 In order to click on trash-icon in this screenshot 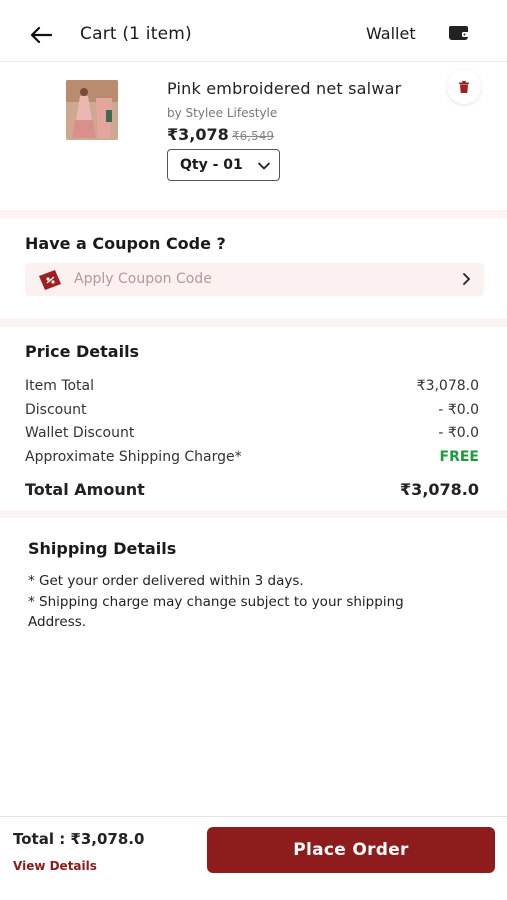, I will do `click(464, 87)`.